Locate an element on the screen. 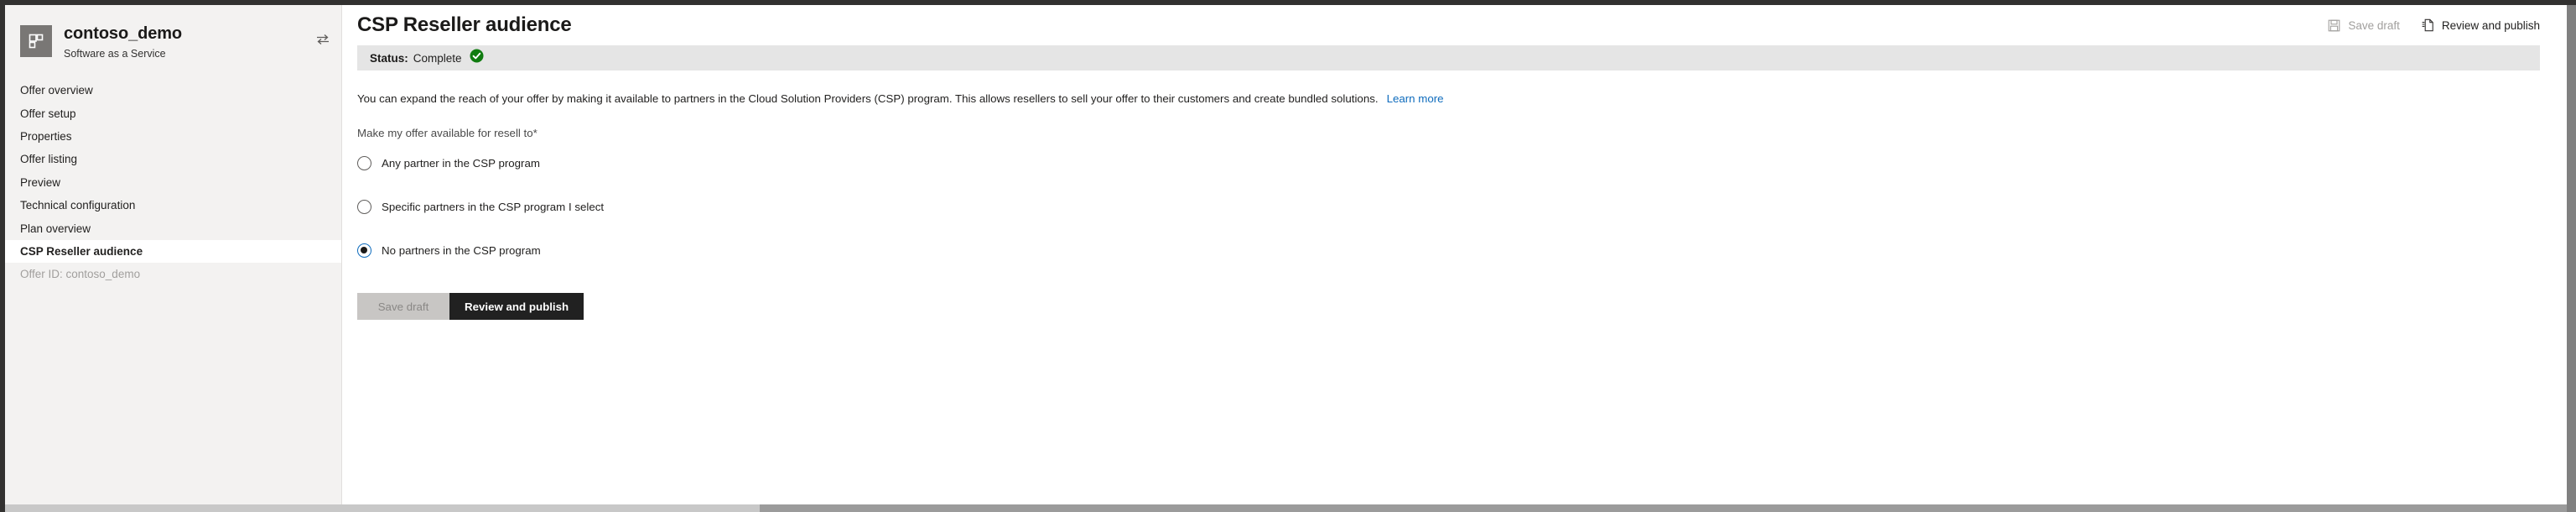 This screenshot has width=2576, height=512. sidebar-item-label: Offer listing is located at coordinates (49, 159).